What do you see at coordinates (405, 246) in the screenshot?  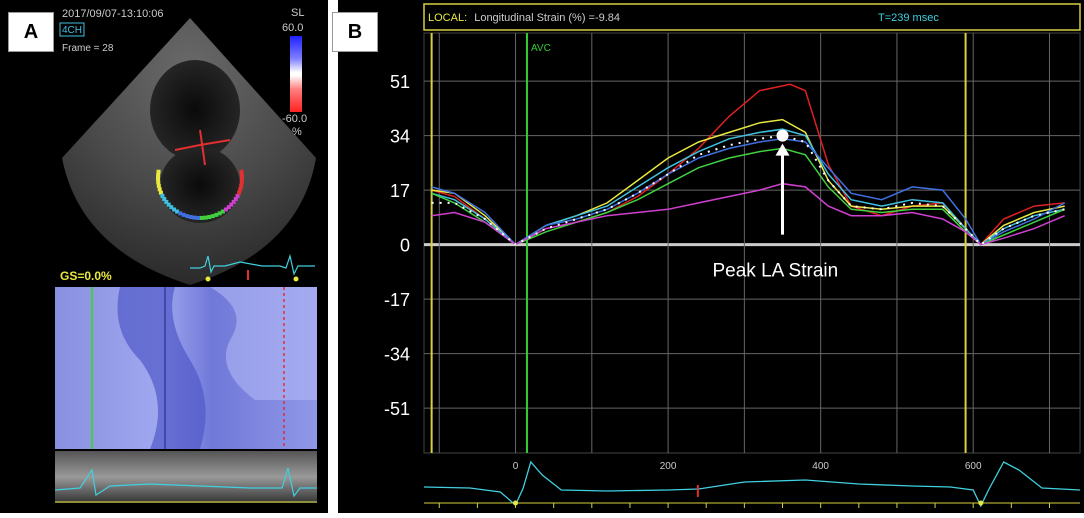 I see `y-tick-label: 0` at bounding box center [405, 246].